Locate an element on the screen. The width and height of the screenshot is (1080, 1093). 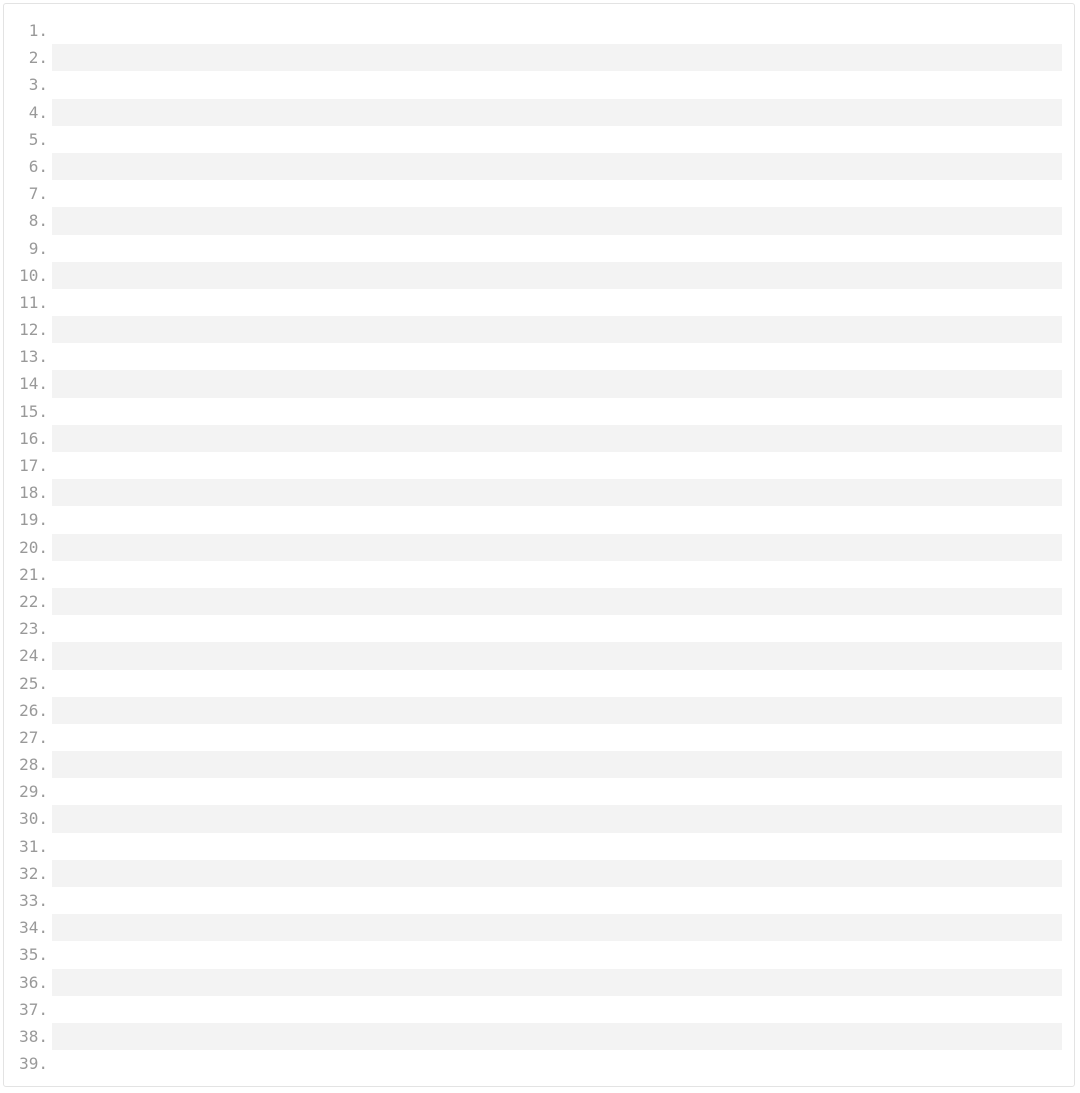
code-line: 12. is located at coordinates (539, 330).